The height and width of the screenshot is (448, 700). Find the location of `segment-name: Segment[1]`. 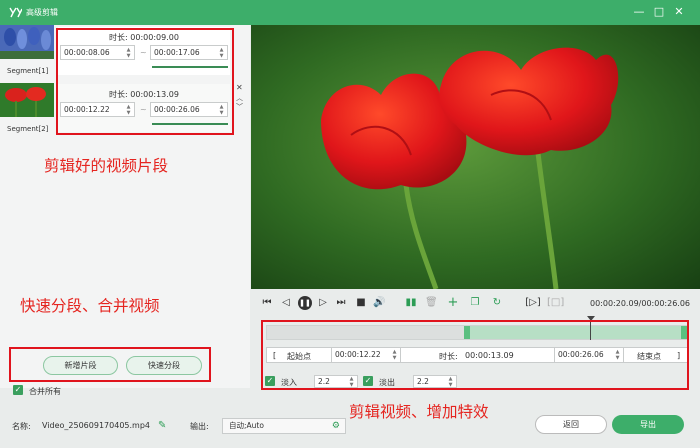

segment-name: Segment[1] is located at coordinates (28, 71).